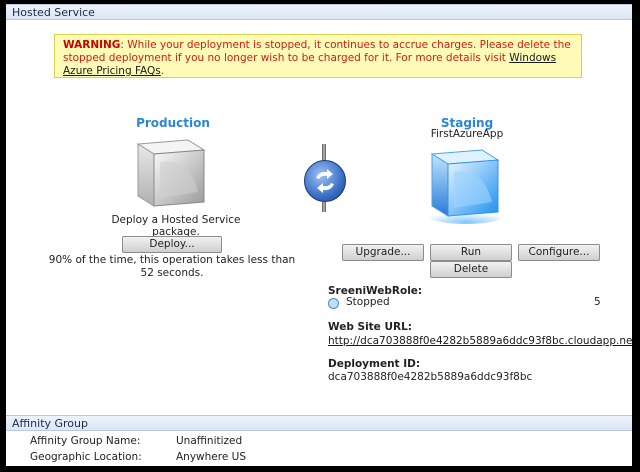 The height and width of the screenshot is (472, 640). Describe the element at coordinates (368, 302) in the screenshot. I see `role-status: Stopped` at that location.